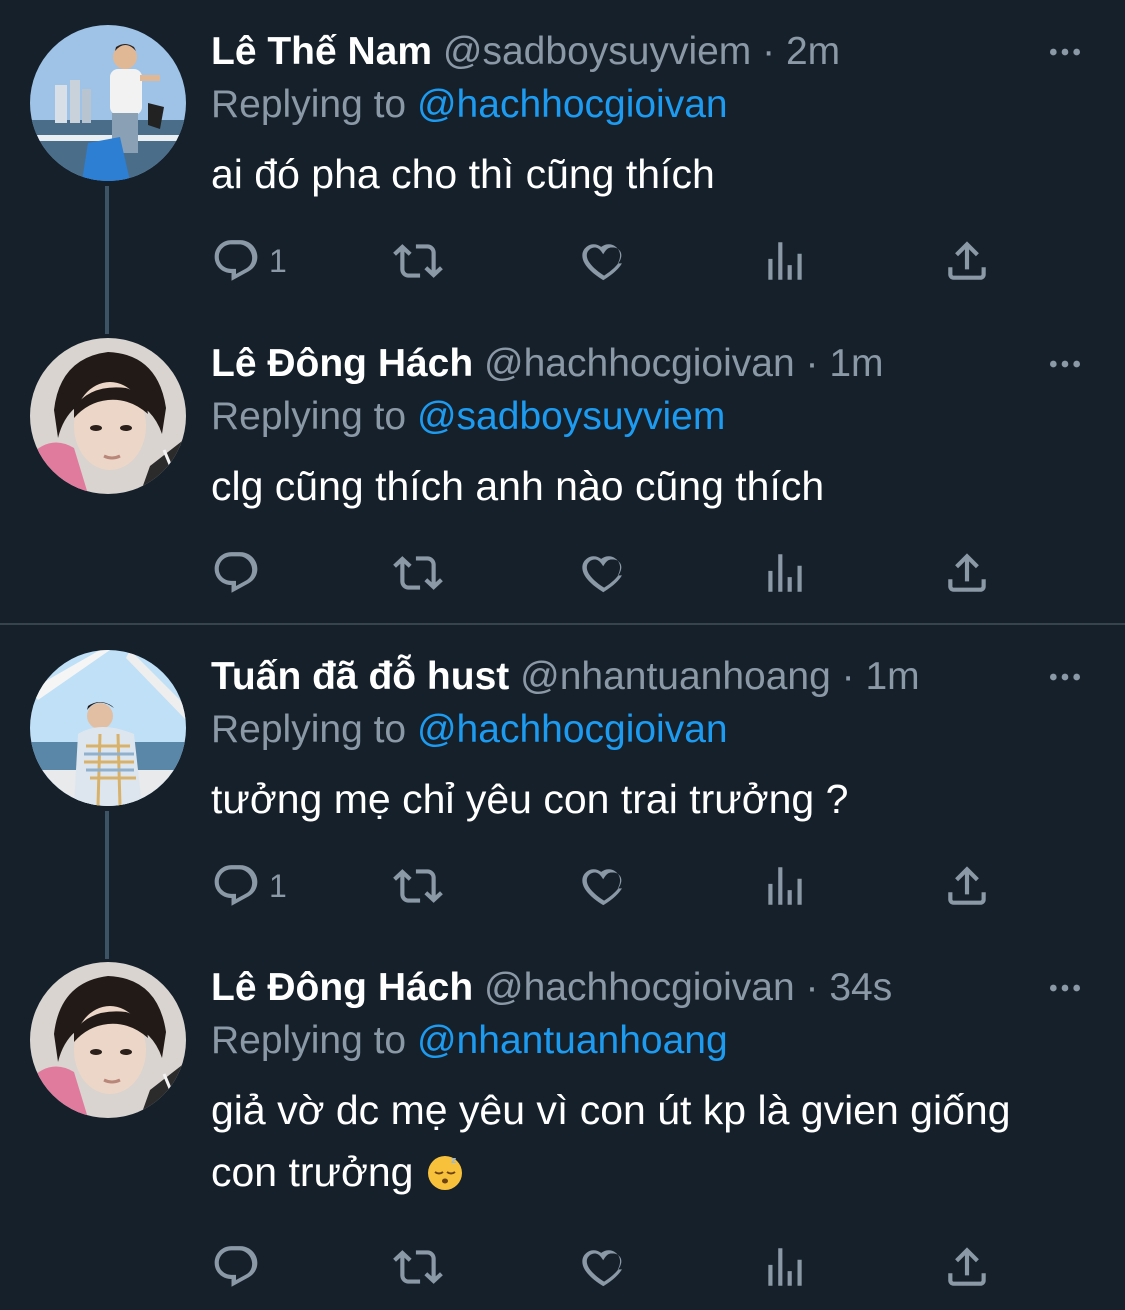 Image resolution: width=1125 pixels, height=1310 pixels. I want to click on replying-to-handle: @sadboysuyviem, so click(571, 416).